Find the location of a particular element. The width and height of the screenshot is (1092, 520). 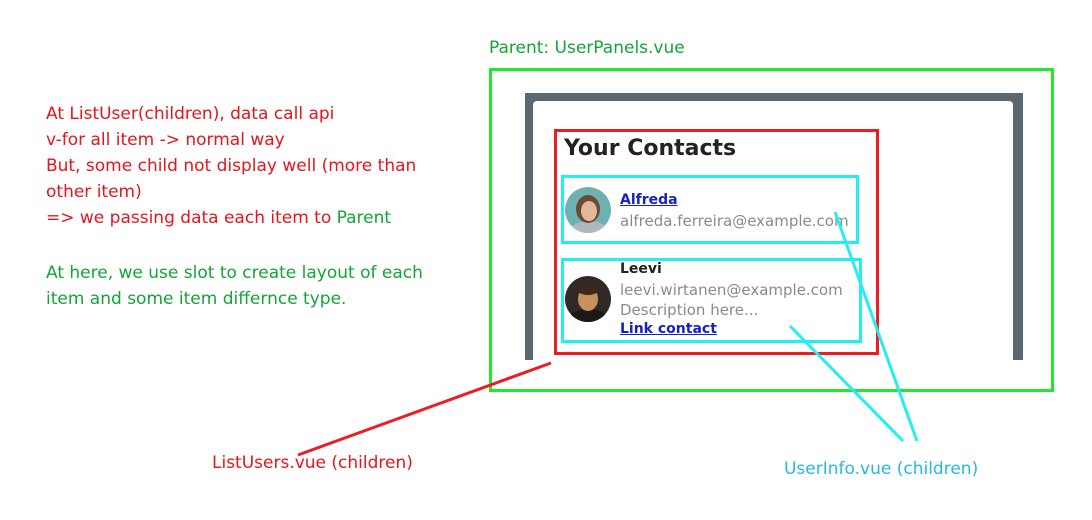

list-users-pointer is located at coordinates (424, 409).